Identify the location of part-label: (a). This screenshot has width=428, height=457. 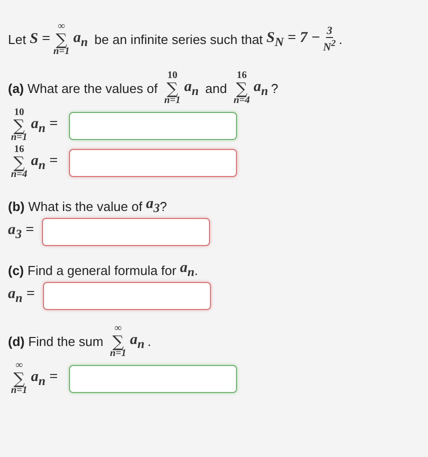
(16, 88).